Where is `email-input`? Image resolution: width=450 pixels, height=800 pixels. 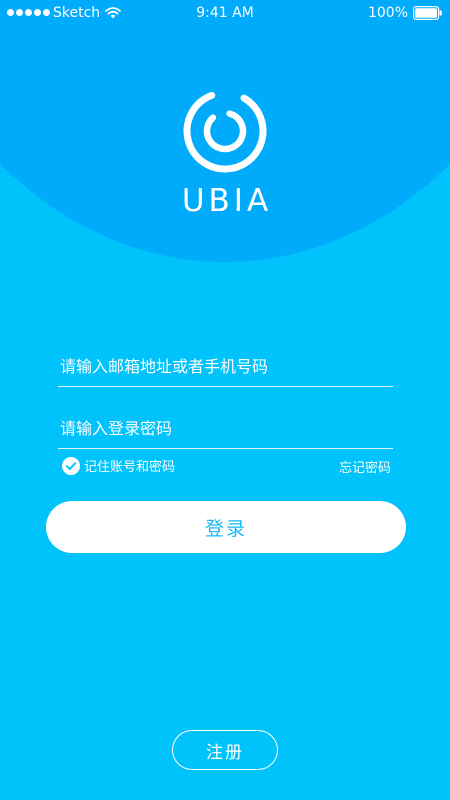
email-input is located at coordinates (226, 366).